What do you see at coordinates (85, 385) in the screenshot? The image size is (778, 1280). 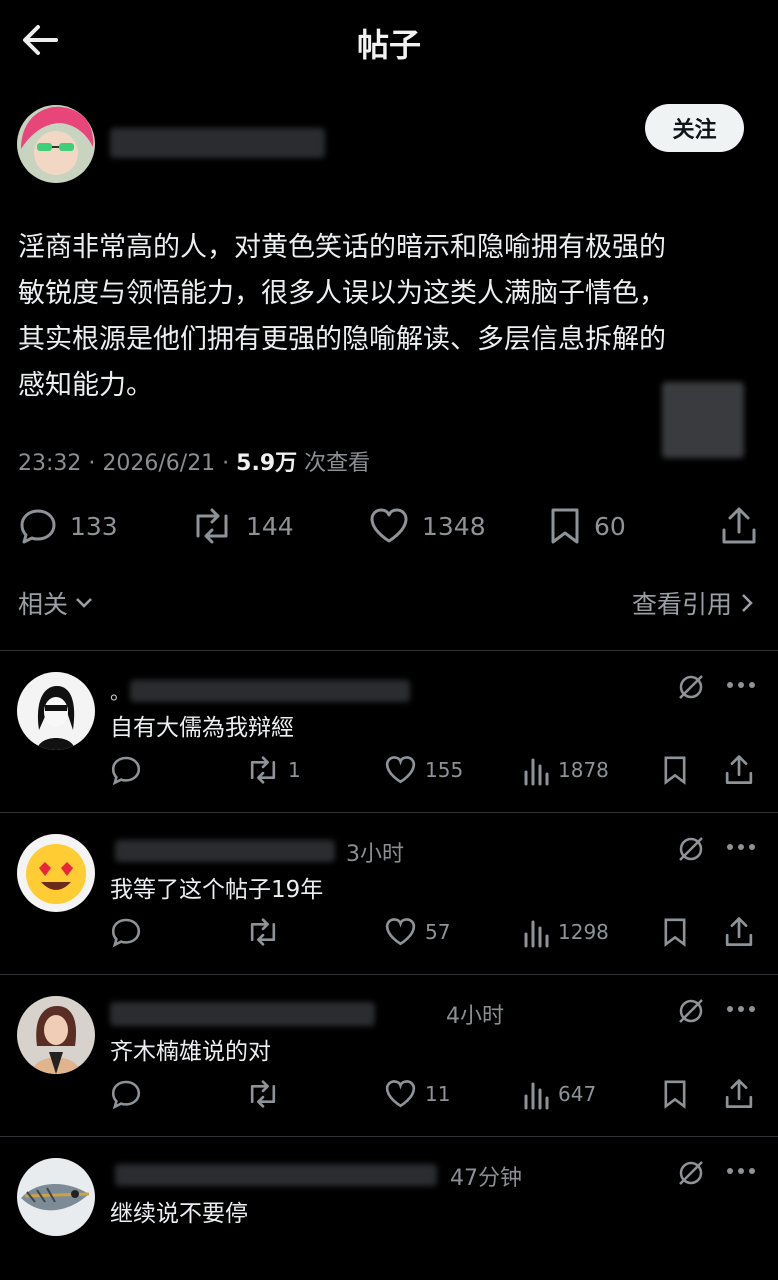 I see `post-line: 感知能力。` at bounding box center [85, 385].